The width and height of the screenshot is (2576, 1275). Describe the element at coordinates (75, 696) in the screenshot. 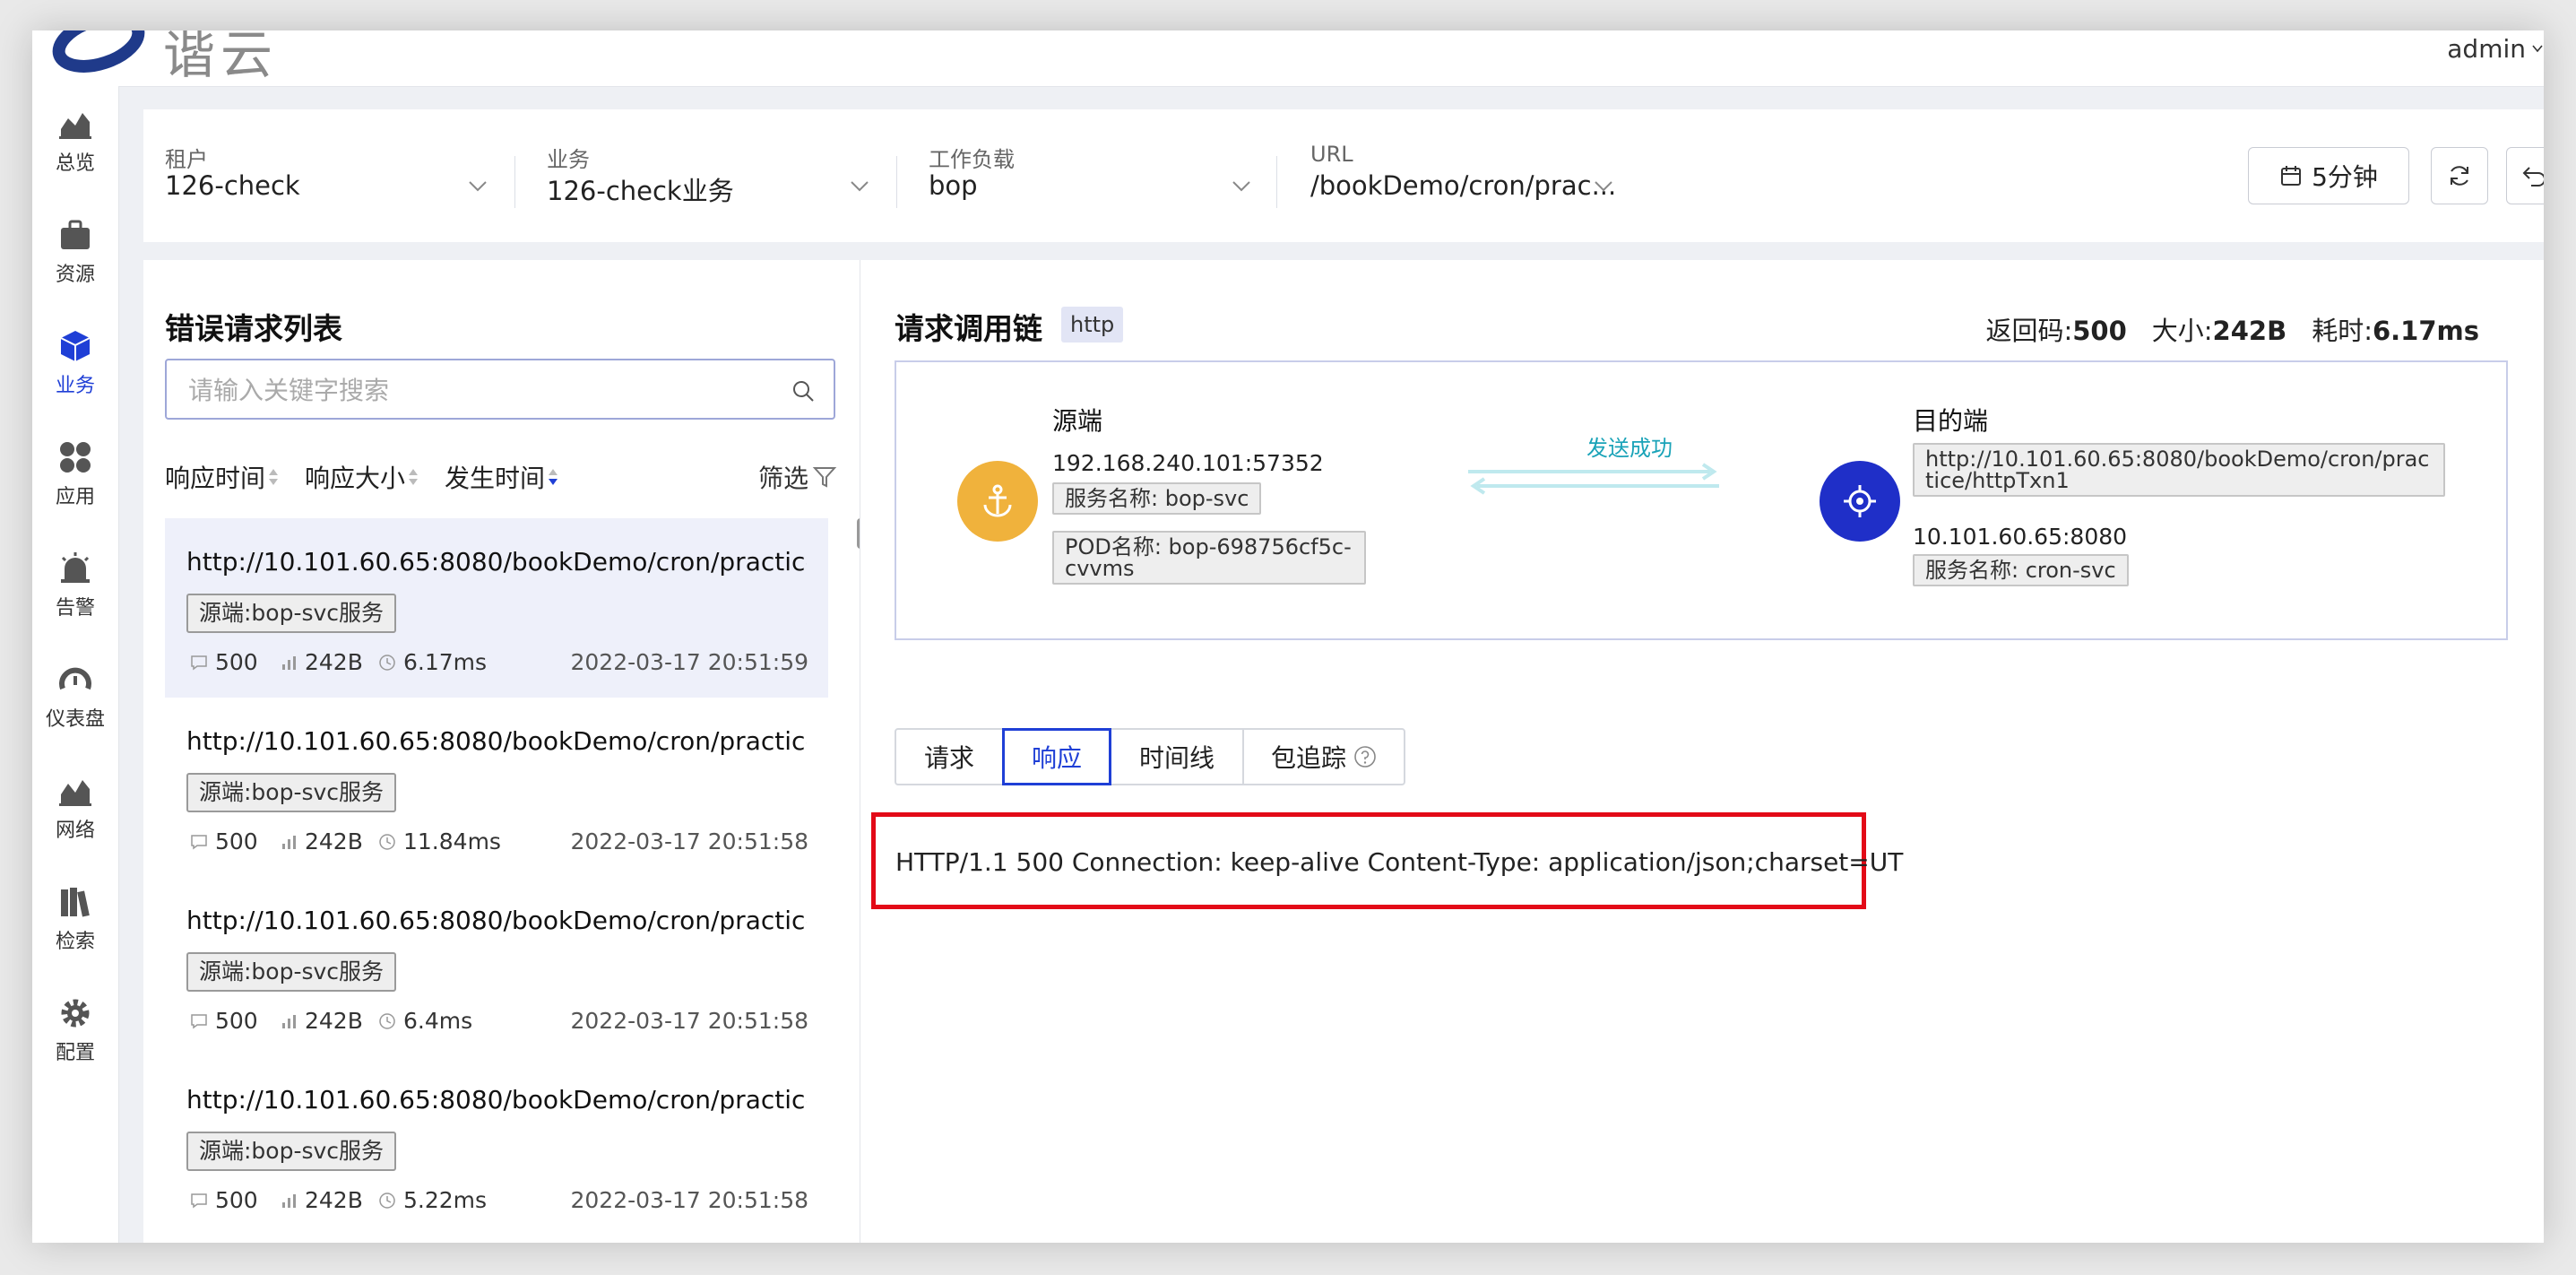

I see `nav-item-dashboard: 仪表盘` at that location.